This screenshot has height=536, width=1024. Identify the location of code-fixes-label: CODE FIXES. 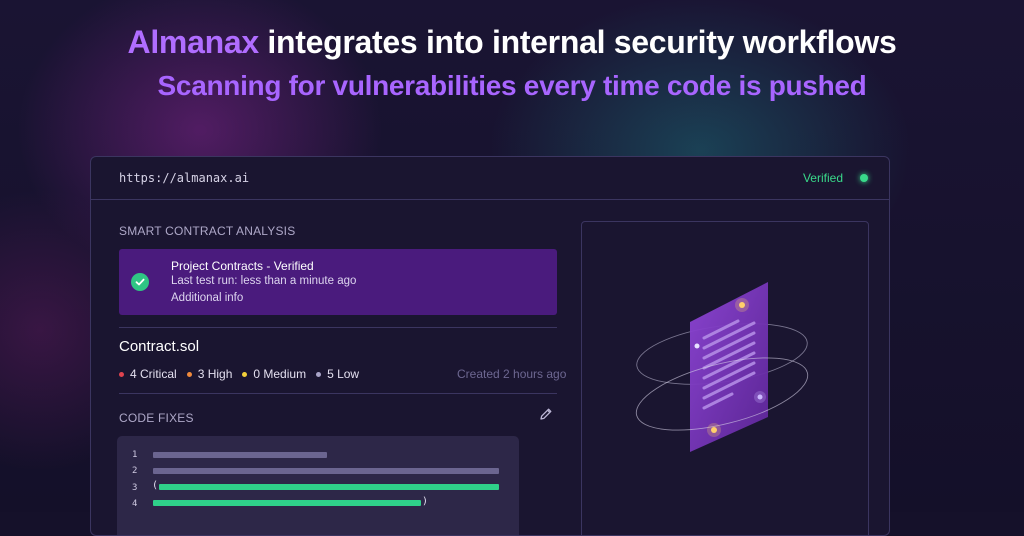
(156, 418).